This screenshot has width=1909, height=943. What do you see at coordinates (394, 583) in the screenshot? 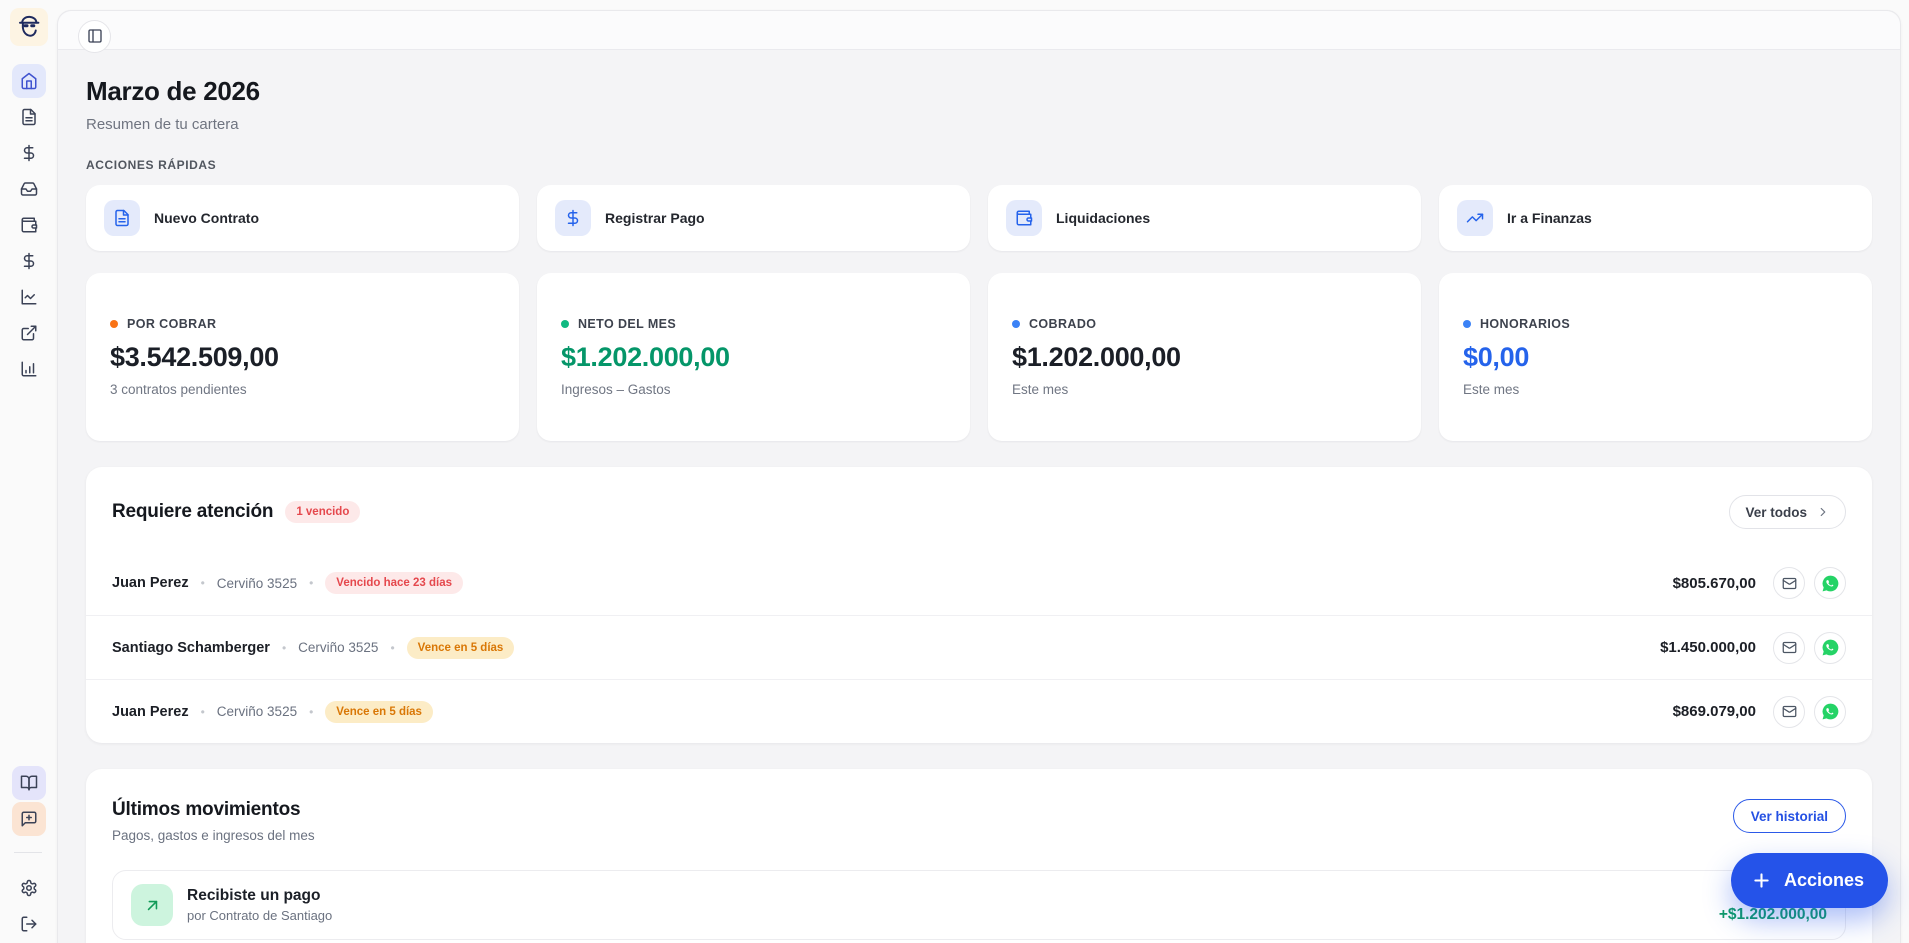
I see `status-badge: Vencido hace 23 días` at bounding box center [394, 583].